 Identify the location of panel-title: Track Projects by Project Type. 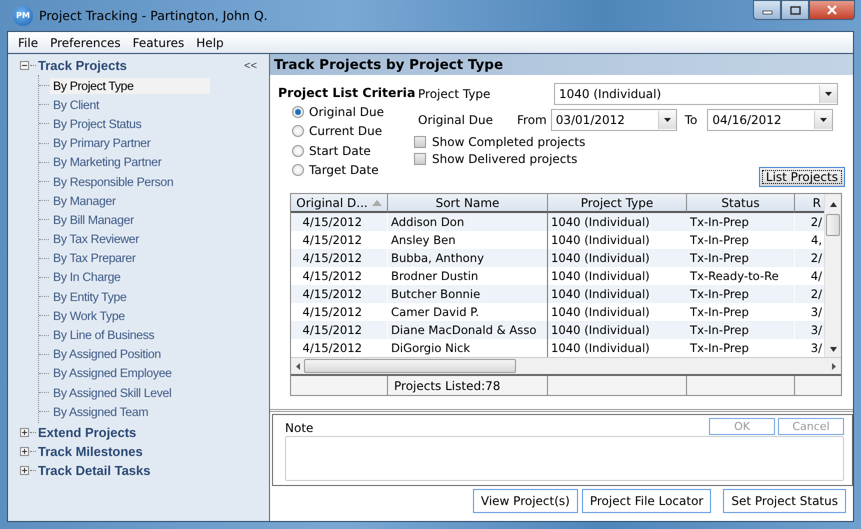
(561, 64).